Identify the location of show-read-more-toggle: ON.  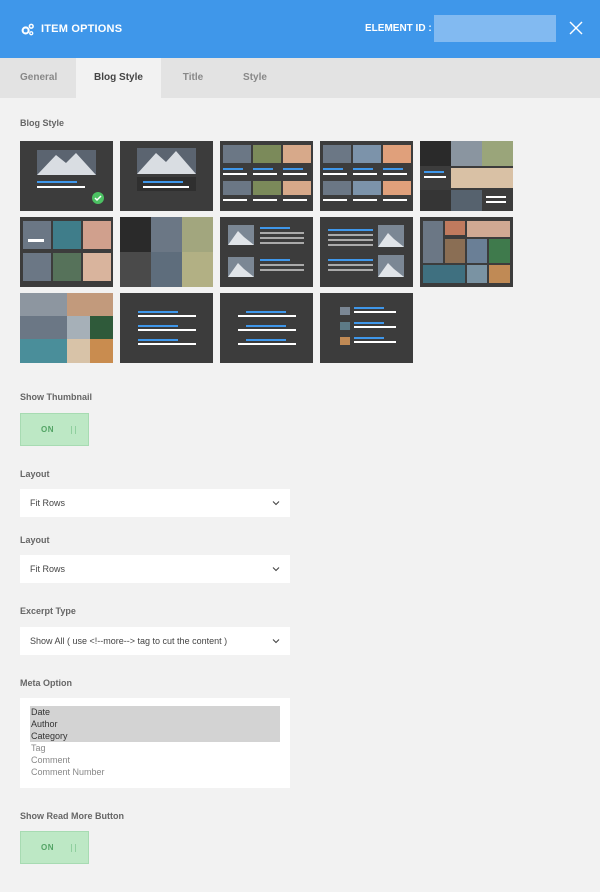
(54, 847).